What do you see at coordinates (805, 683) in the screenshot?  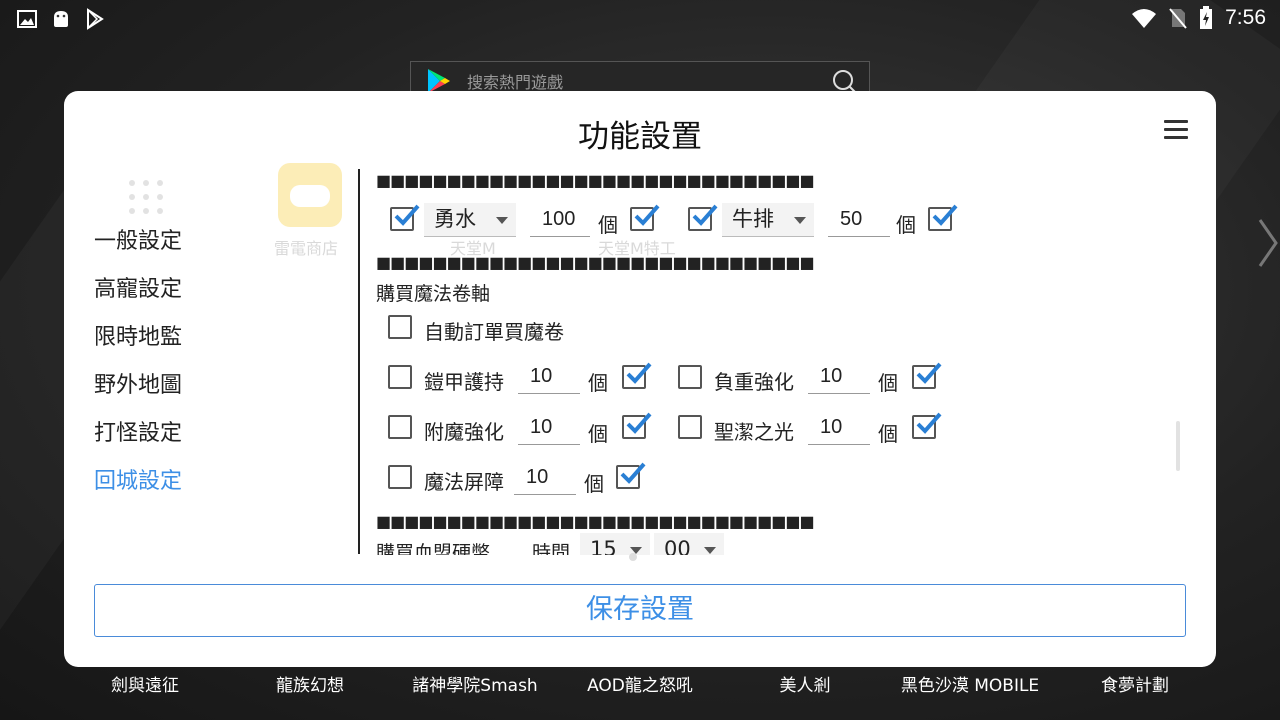 I see `dock-app-label: 美人剎` at bounding box center [805, 683].